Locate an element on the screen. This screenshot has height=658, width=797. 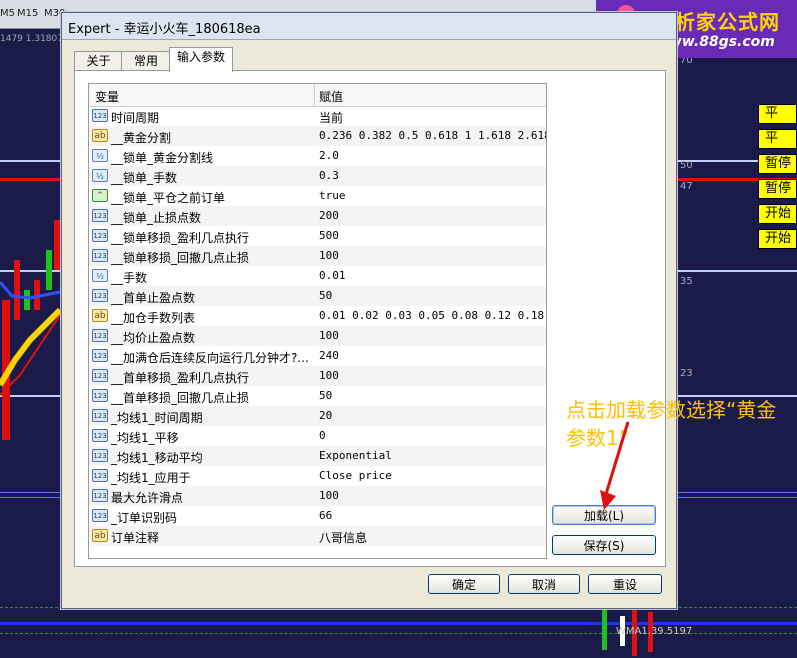
parameter-name: __首单止盈点数 is located at coordinates (153, 298).